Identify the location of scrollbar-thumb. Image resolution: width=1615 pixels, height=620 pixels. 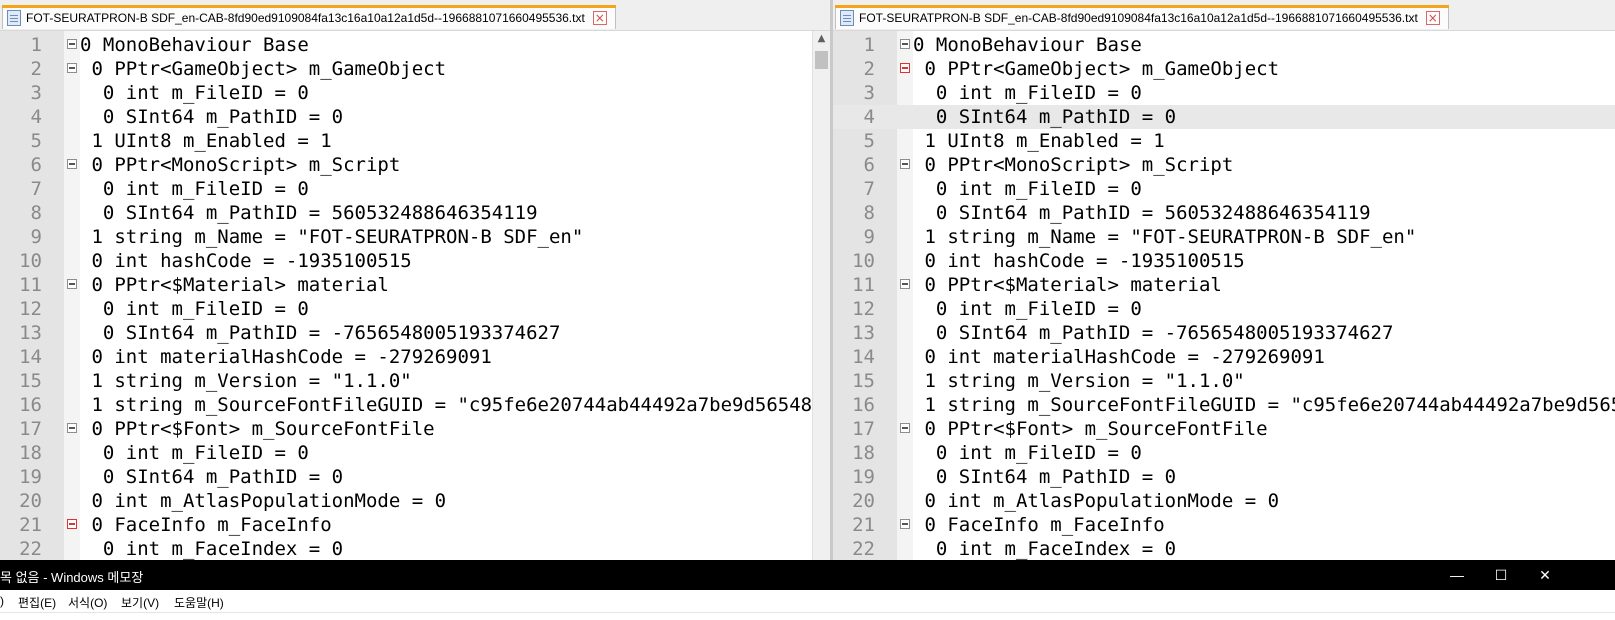
(821, 60).